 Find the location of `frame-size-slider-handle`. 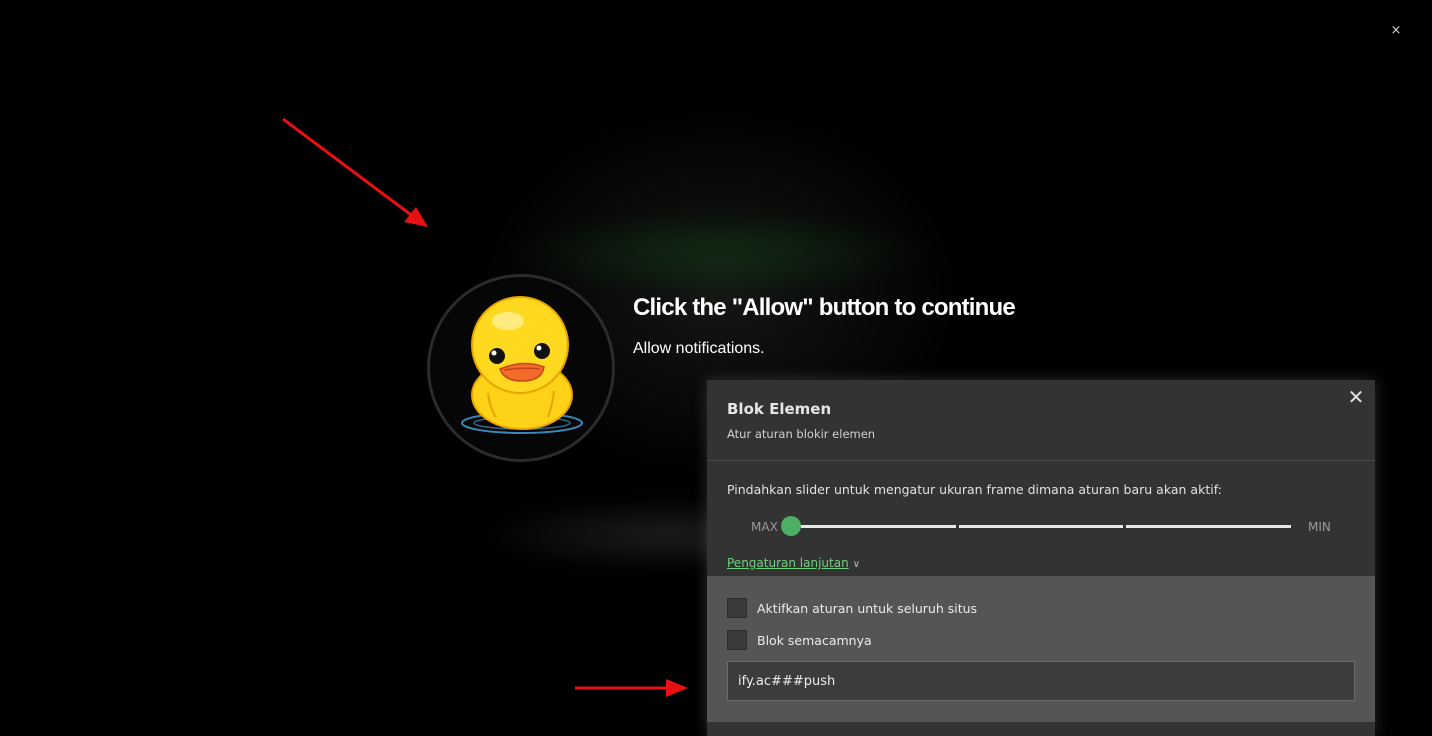

frame-size-slider-handle is located at coordinates (791, 526).